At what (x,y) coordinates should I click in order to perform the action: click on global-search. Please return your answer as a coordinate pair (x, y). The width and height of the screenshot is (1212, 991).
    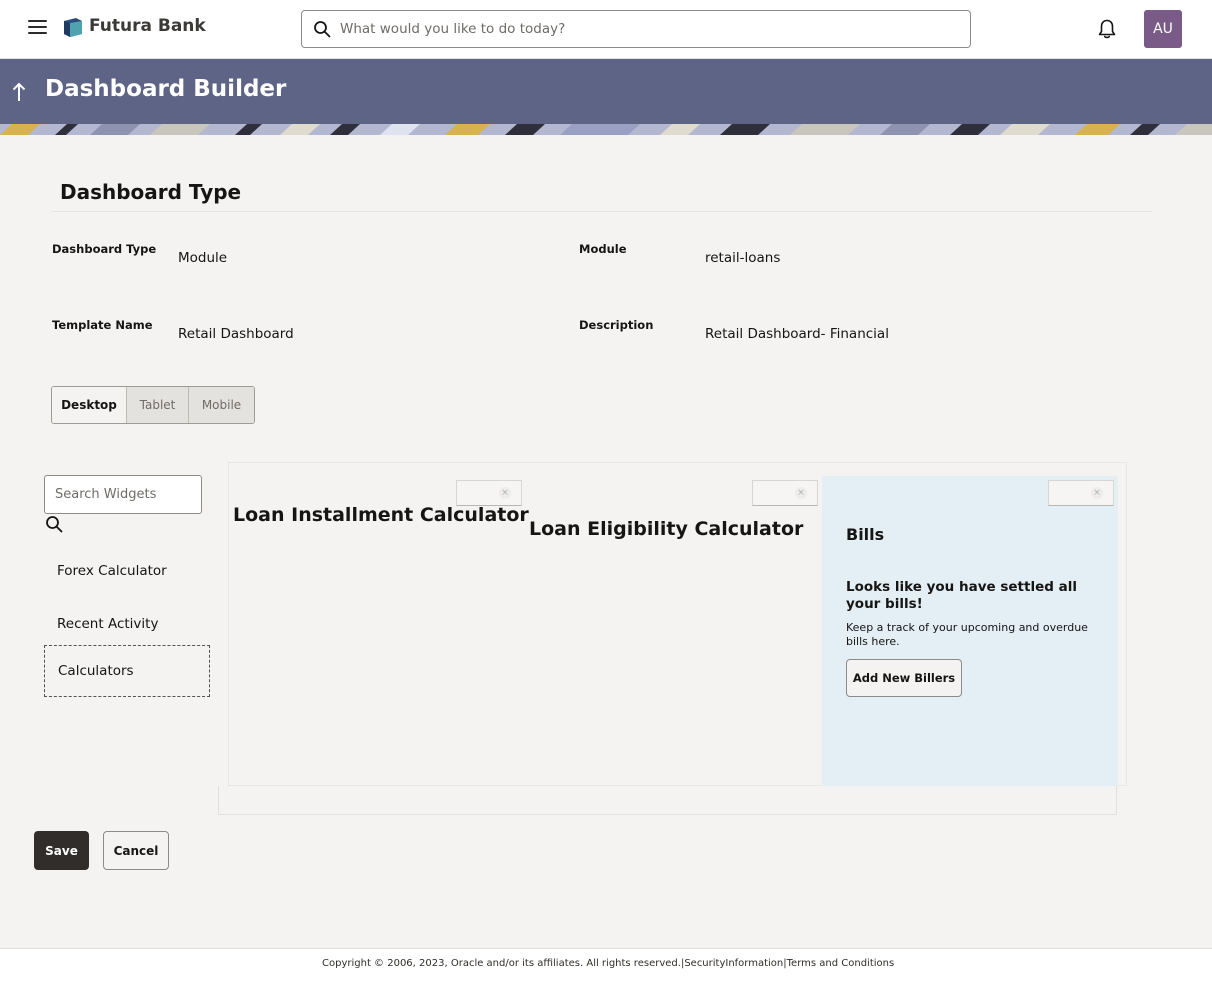
    Looking at the image, I should click on (636, 29).